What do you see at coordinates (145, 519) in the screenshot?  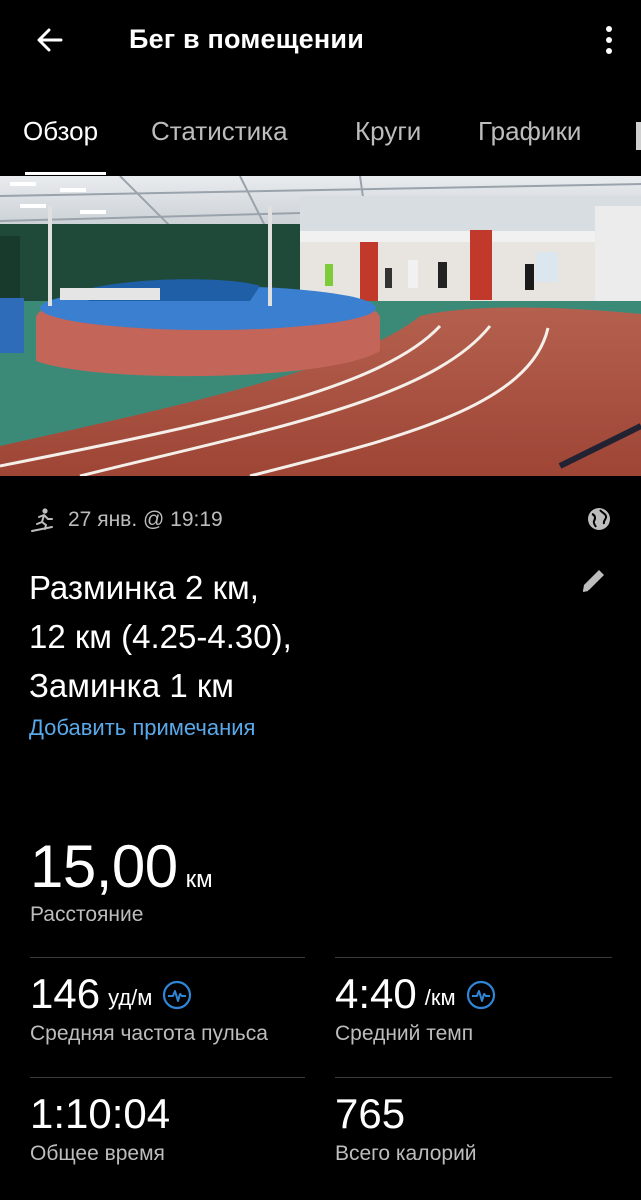 I see `activity-datetime: 27 янв. @ 19:19` at bounding box center [145, 519].